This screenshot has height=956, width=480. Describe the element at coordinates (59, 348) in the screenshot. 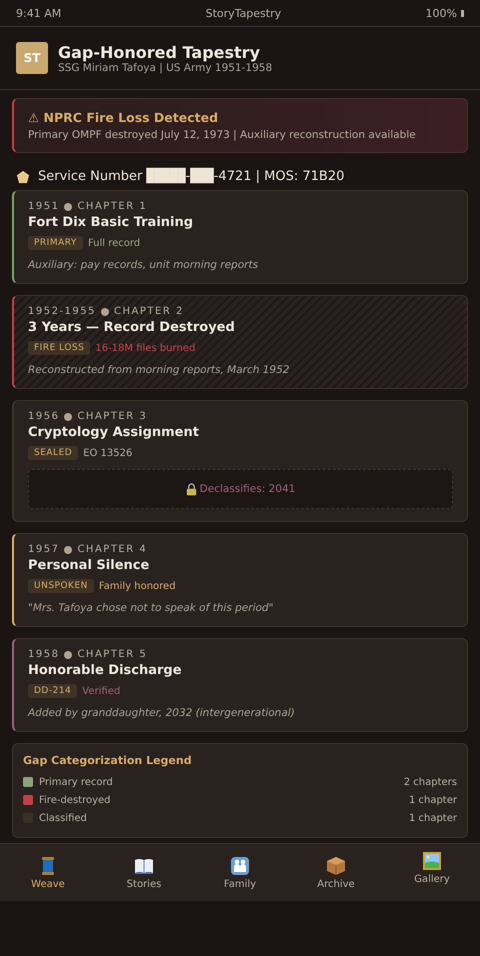

I see `chapter-tag: FIRE LOSS` at that location.